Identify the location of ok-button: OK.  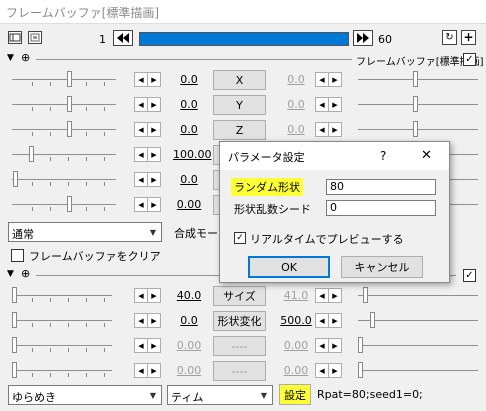
(289, 267).